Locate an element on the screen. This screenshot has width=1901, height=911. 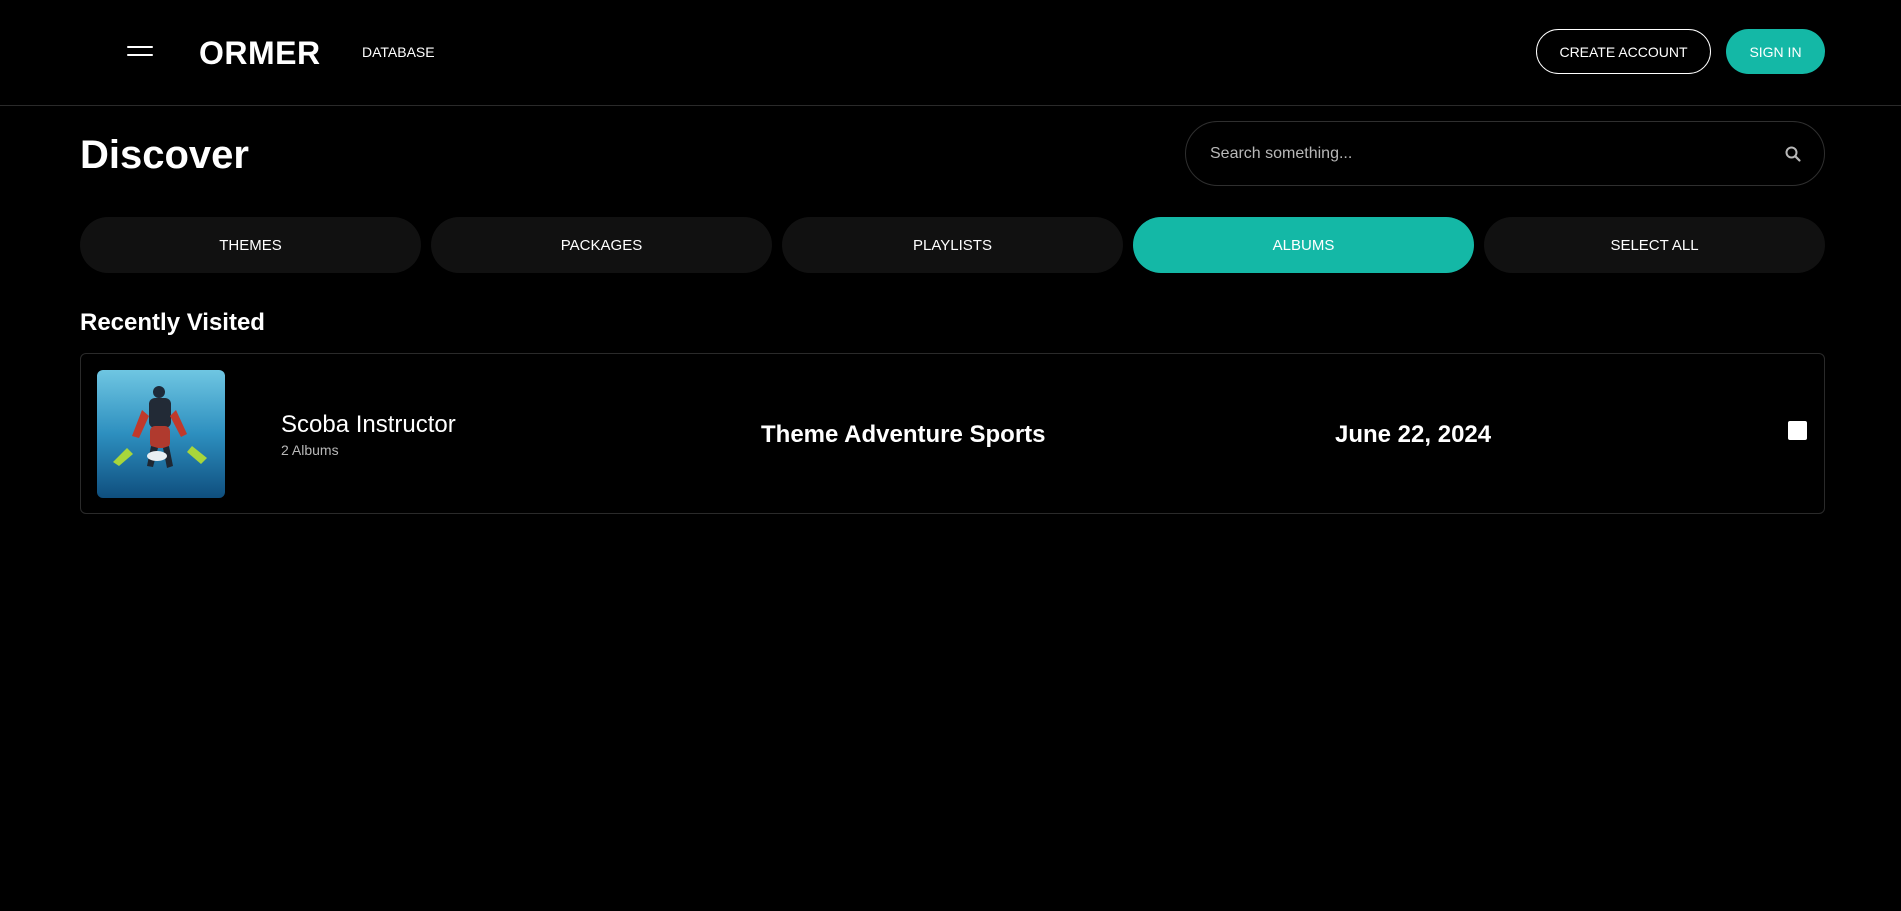
item-subtitle: 2 Albums is located at coordinates (310, 450).